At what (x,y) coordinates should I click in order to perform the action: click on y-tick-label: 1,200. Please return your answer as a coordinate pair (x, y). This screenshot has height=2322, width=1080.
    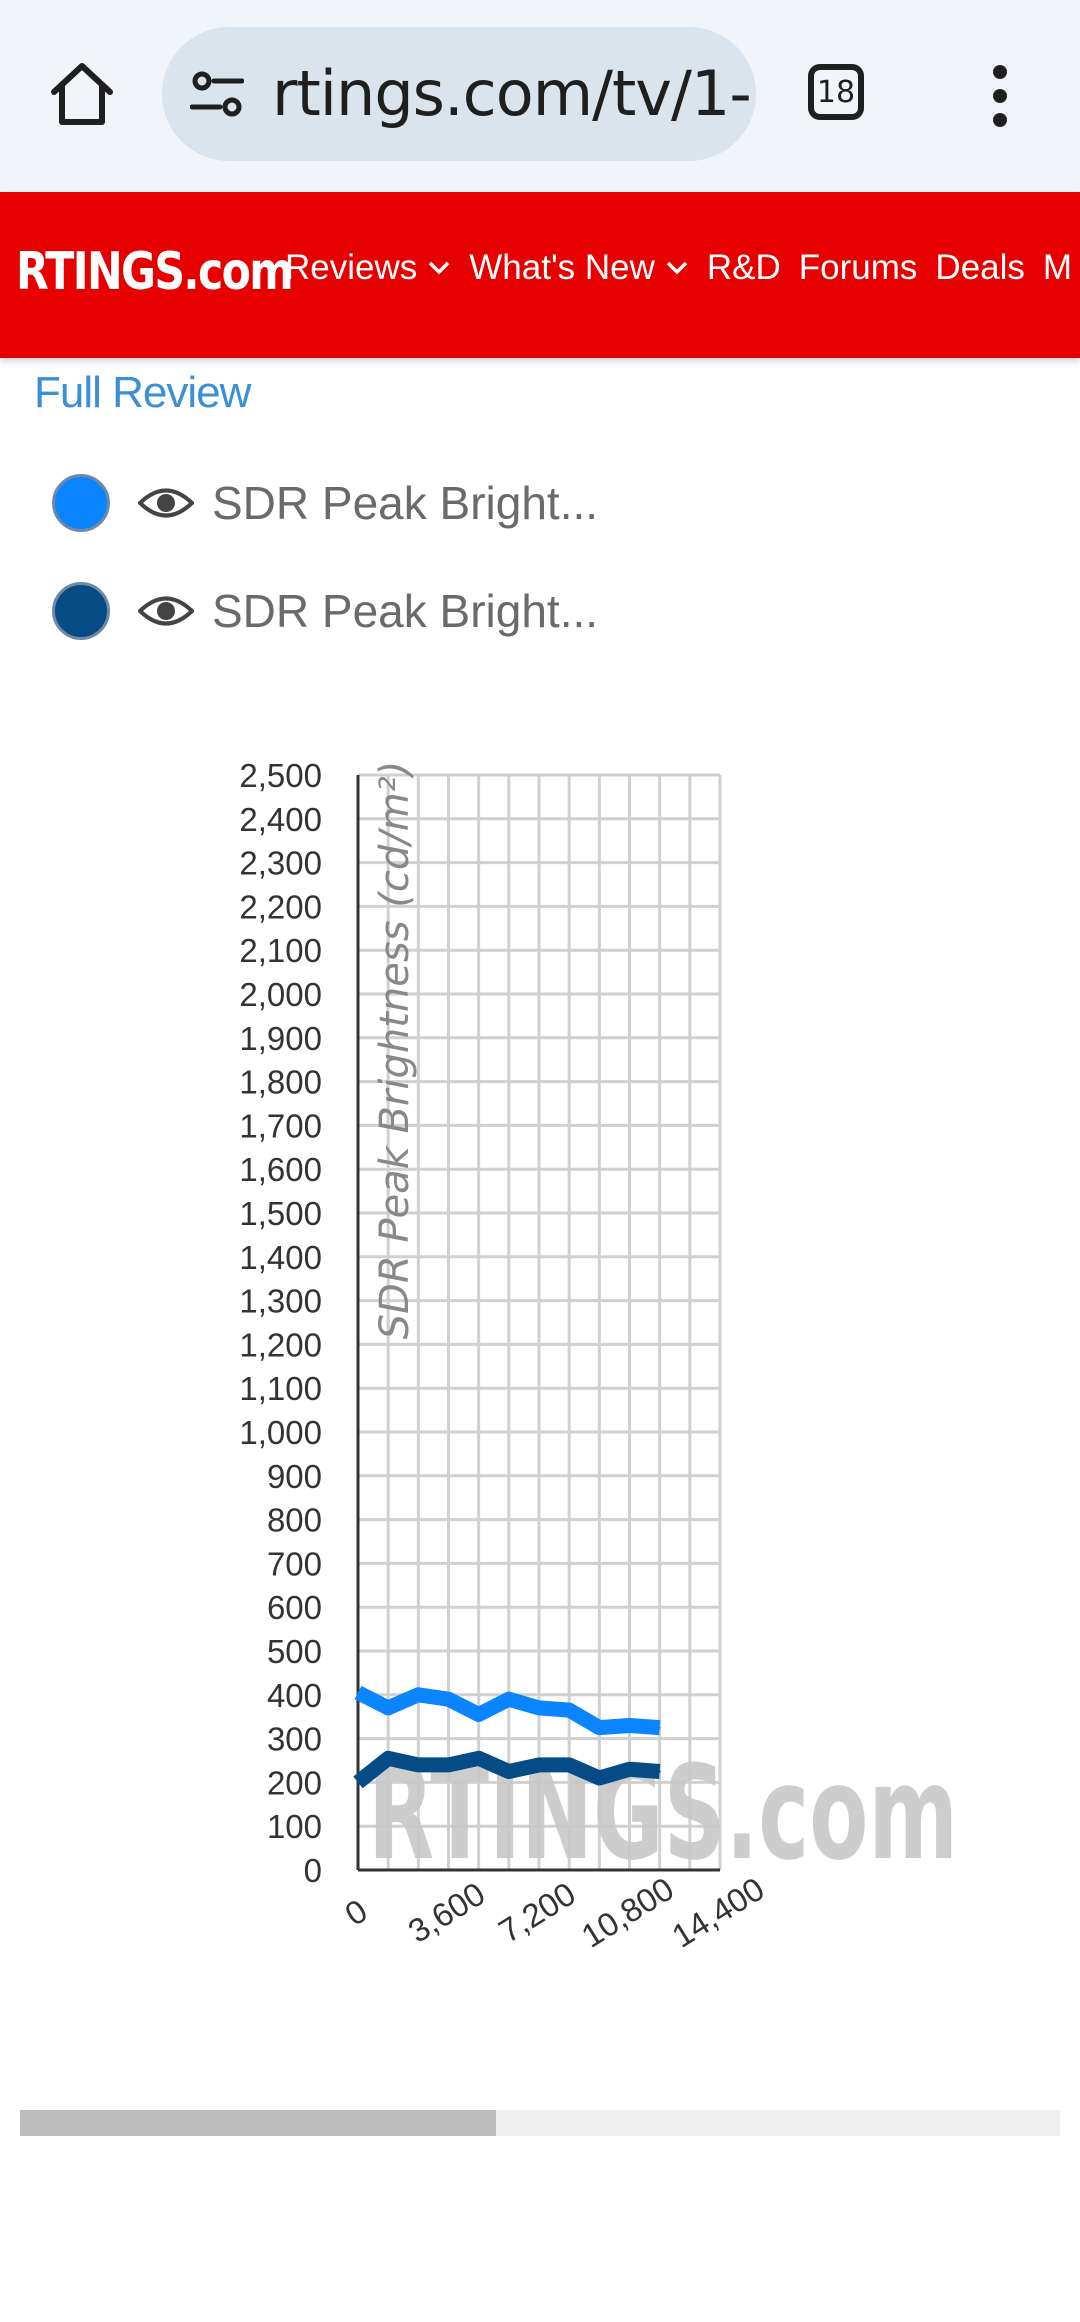
    Looking at the image, I should click on (280, 1344).